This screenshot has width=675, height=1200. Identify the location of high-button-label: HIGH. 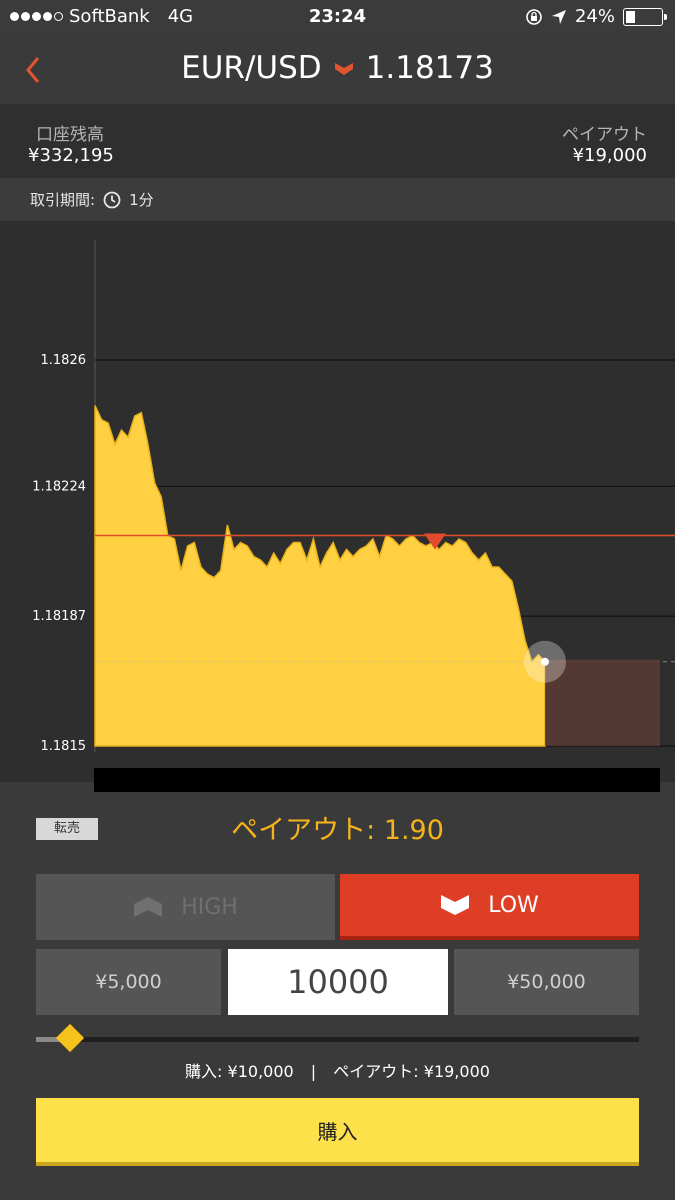
(209, 907).